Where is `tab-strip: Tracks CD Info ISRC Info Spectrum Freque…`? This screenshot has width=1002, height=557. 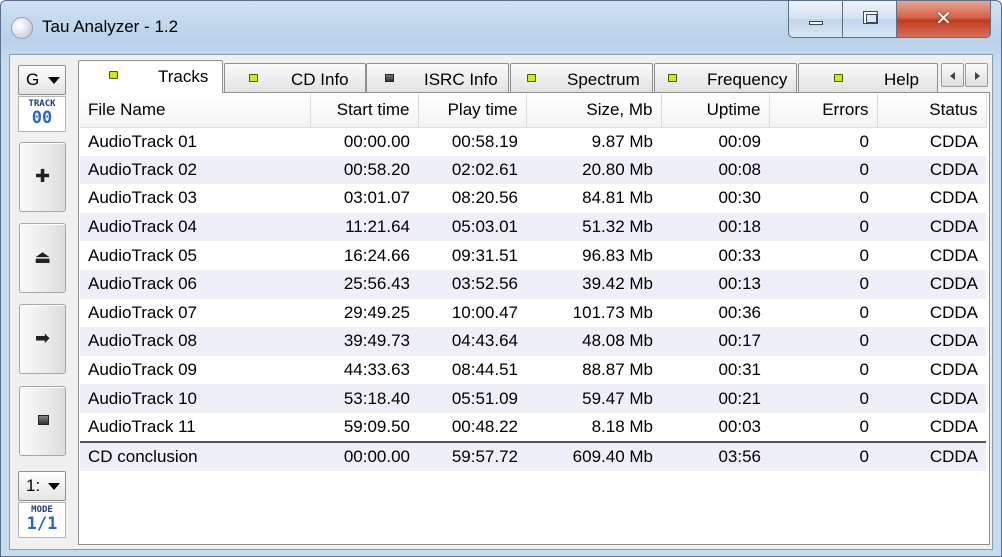
tab-strip: Tracks CD Info ISRC Info Spectrum Freque… is located at coordinates (534, 76).